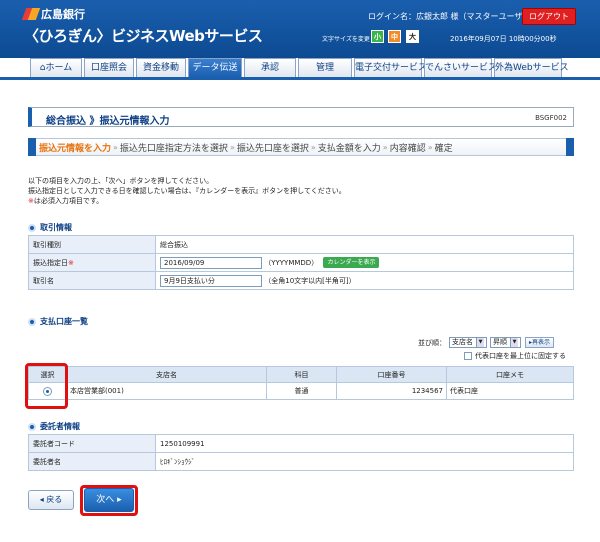 This screenshot has height=542, width=600. I want to click on account-number: 1234567, so click(391, 391).